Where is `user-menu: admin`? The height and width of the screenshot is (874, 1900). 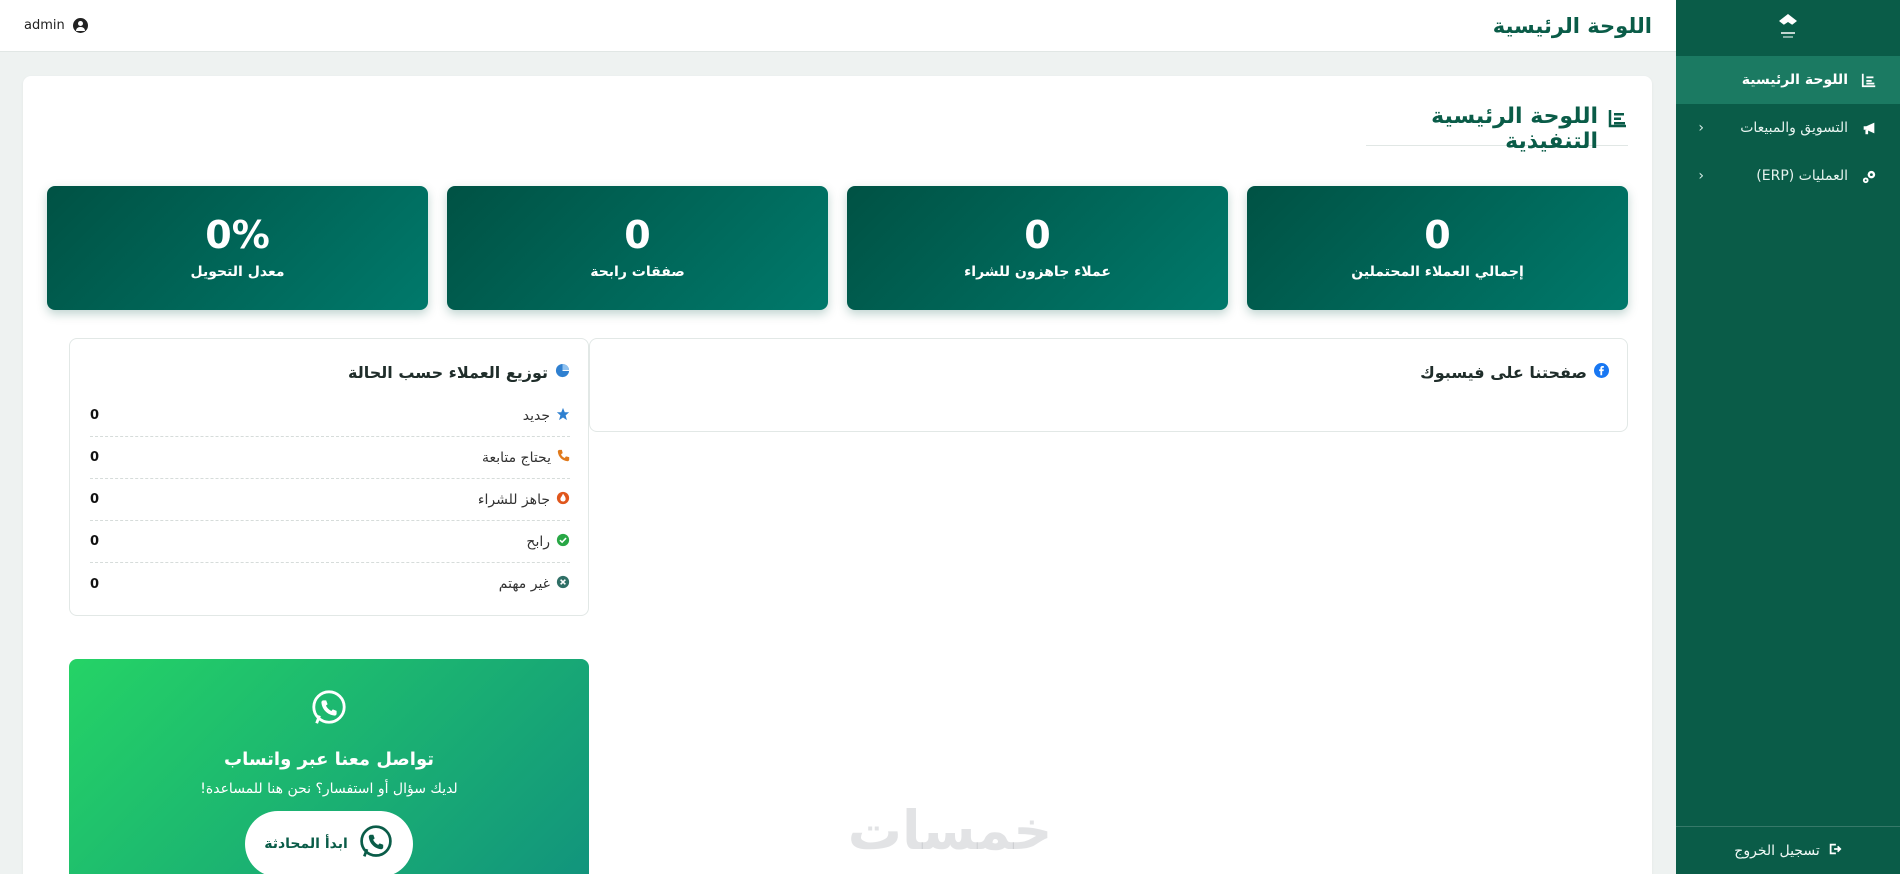 user-menu: admin is located at coordinates (56, 25).